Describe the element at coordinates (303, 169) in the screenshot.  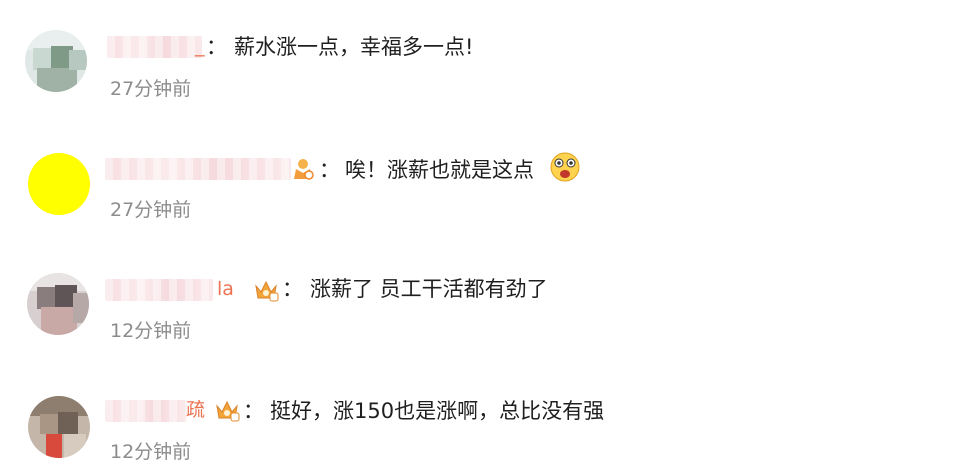
I see `vip-badge-icon` at that location.